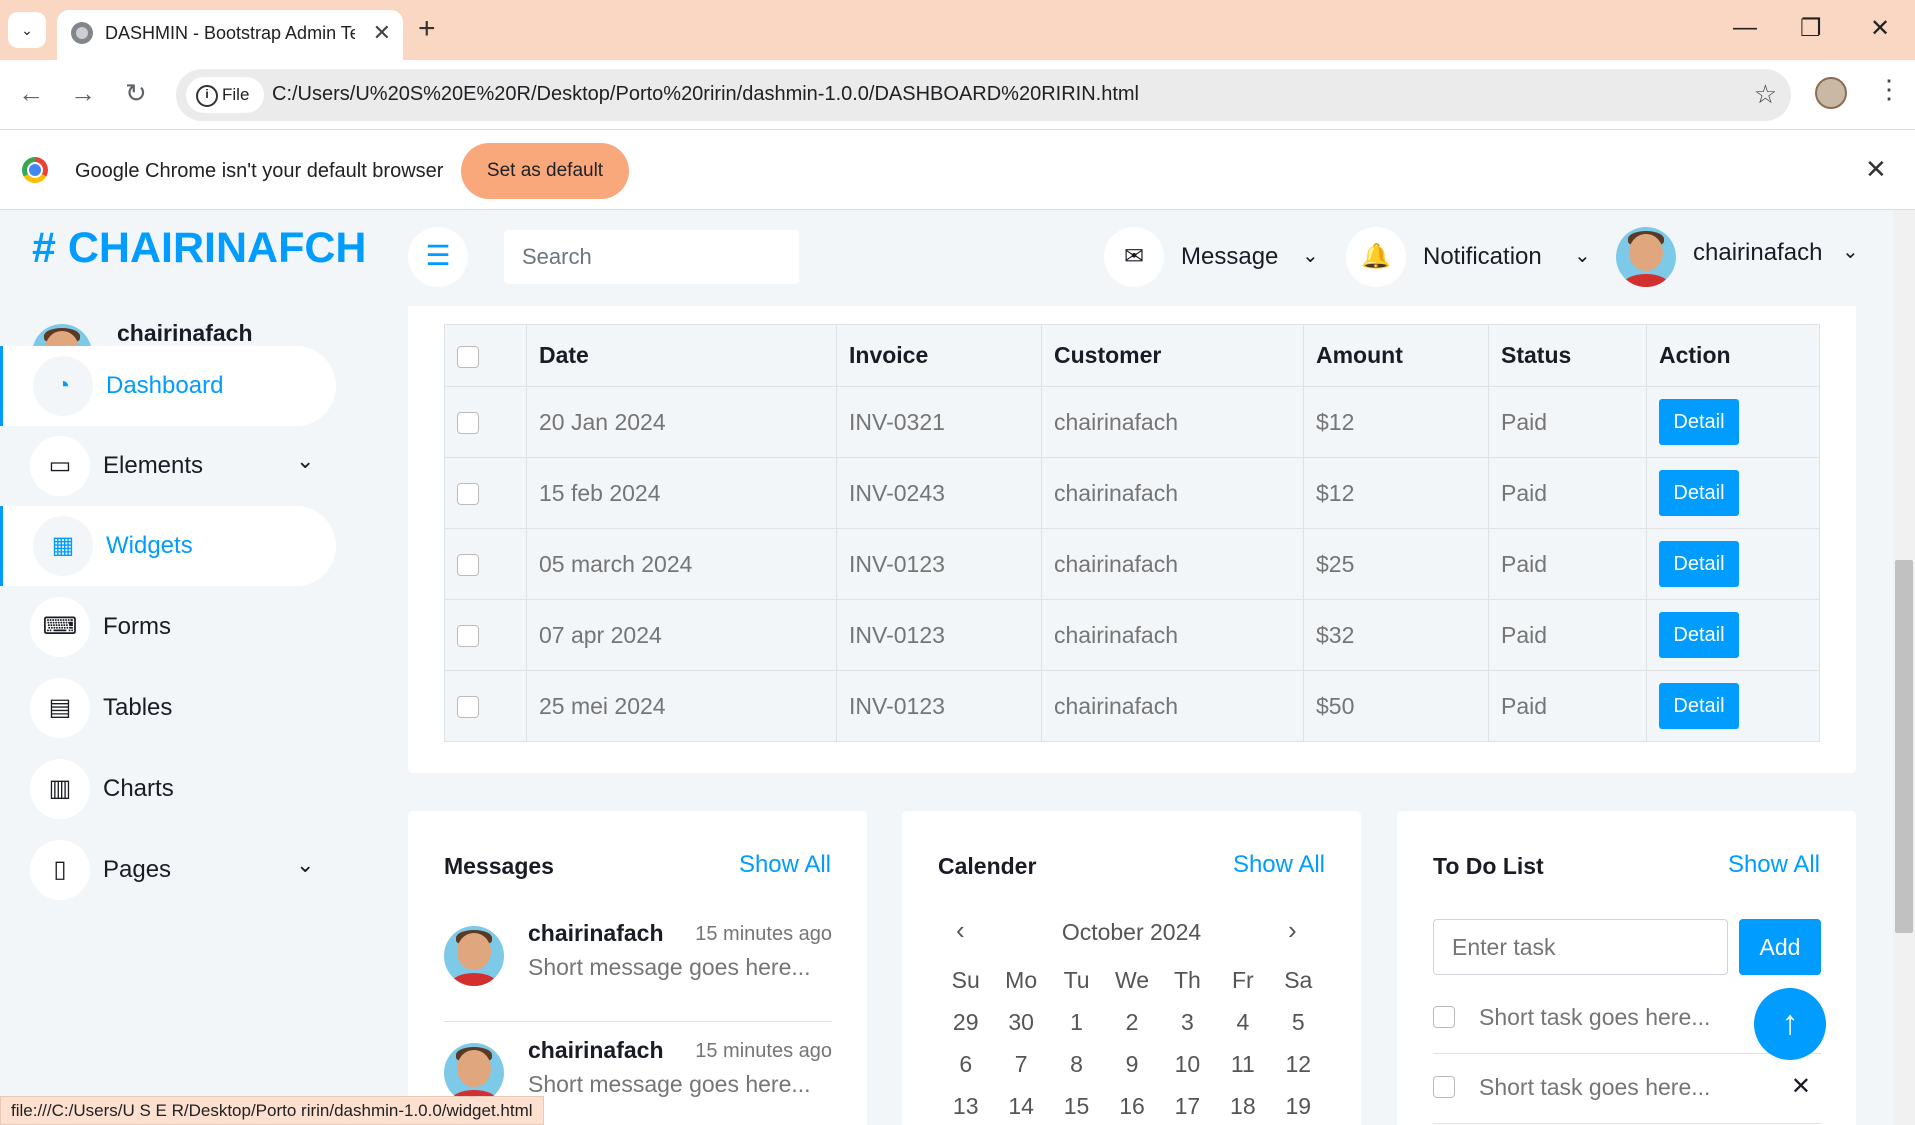  I want to click on todo-show-all-link: Show All, so click(1774, 865).